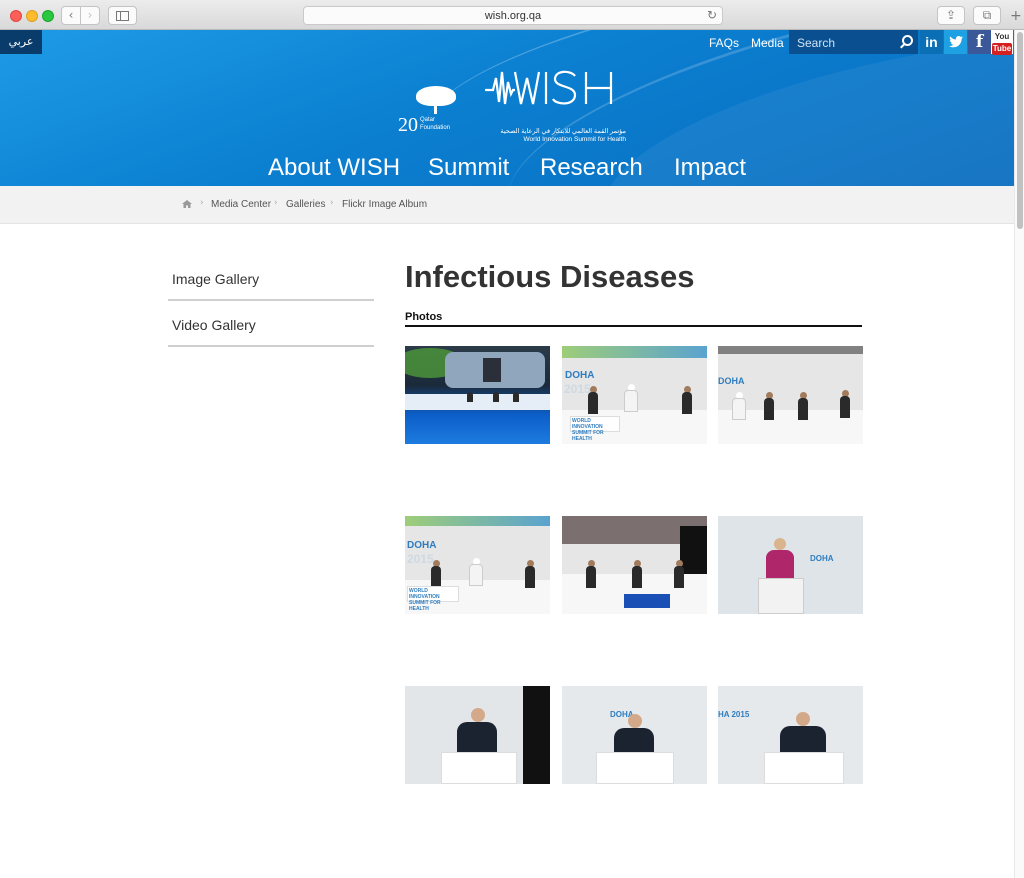 The image size is (1024, 878). Describe the element at coordinates (979, 42) in the screenshot. I see `facebook-icon: f` at that location.